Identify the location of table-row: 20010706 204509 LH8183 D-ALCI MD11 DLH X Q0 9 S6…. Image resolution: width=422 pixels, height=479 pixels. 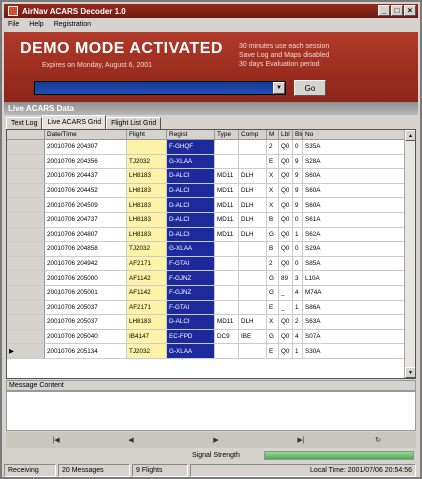
(206, 205).